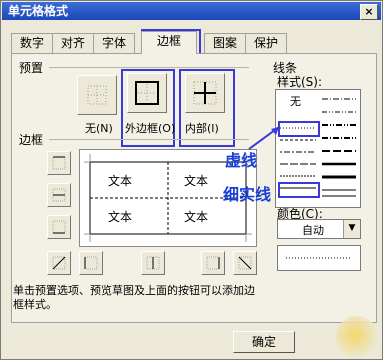 The image size is (385, 362). What do you see at coordinates (31, 68) in the screenshot?
I see `preset-section-label: 预置` at bounding box center [31, 68].